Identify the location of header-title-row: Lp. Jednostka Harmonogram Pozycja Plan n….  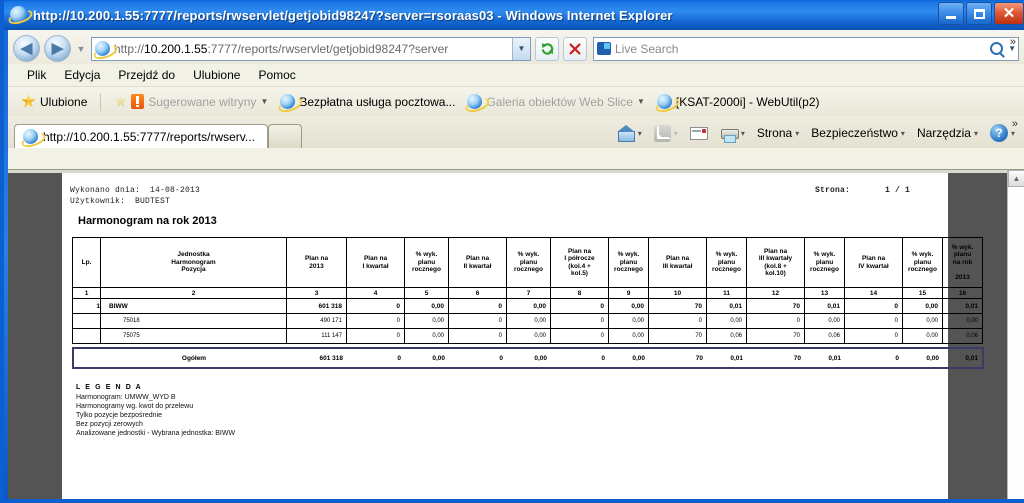
(527, 262).